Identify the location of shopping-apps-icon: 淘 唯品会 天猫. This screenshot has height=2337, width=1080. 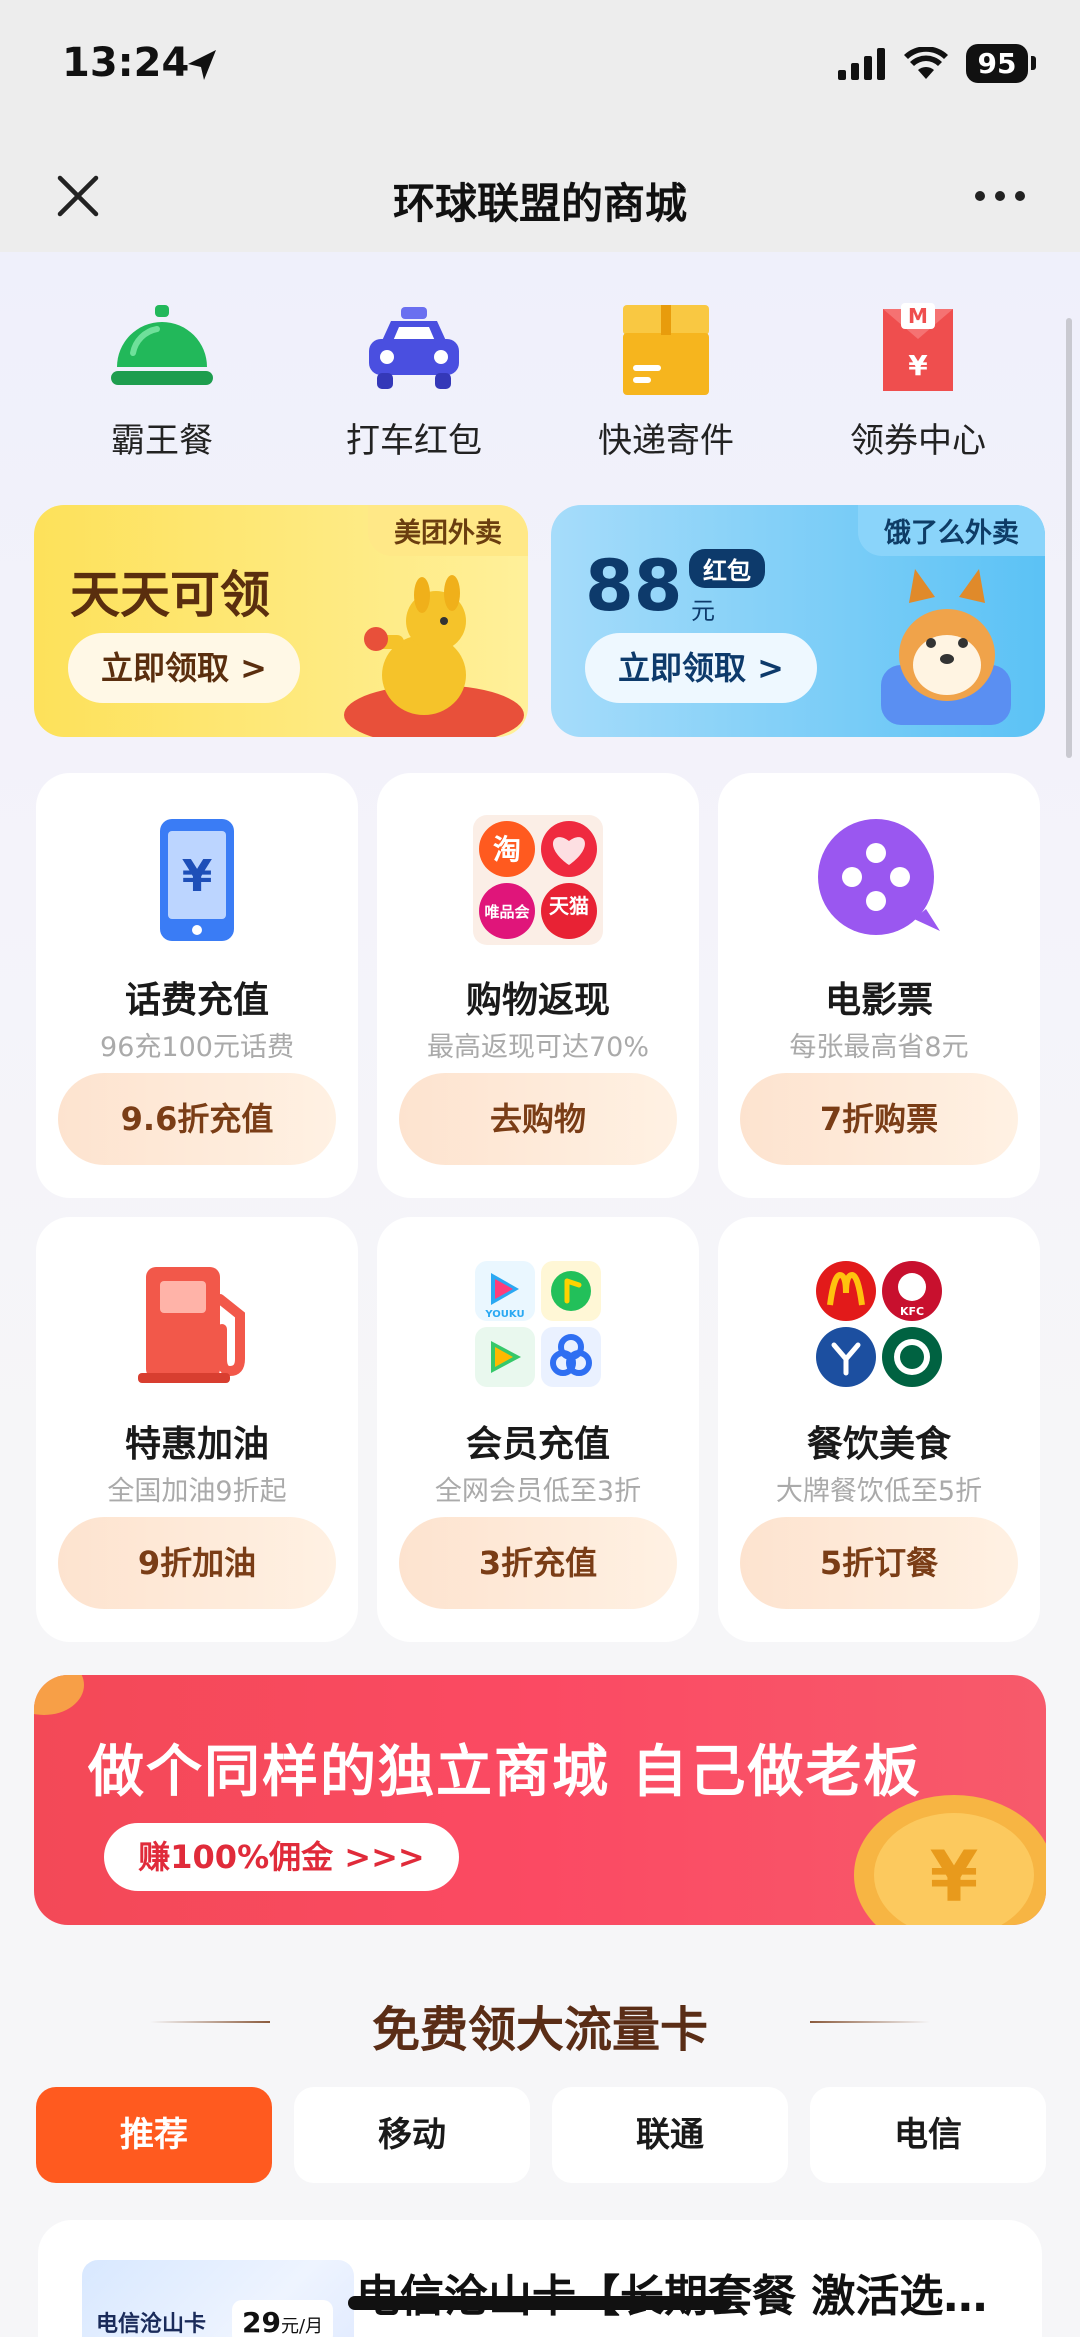
(538, 880).